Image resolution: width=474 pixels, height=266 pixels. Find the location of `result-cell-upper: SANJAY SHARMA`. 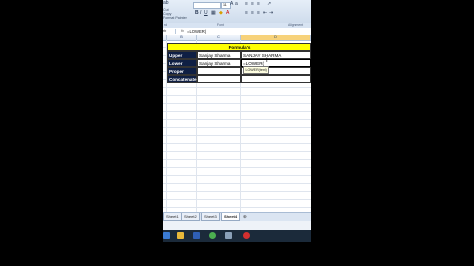

result-cell-upper: SANJAY SHARMA is located at coordinates (276, 55).